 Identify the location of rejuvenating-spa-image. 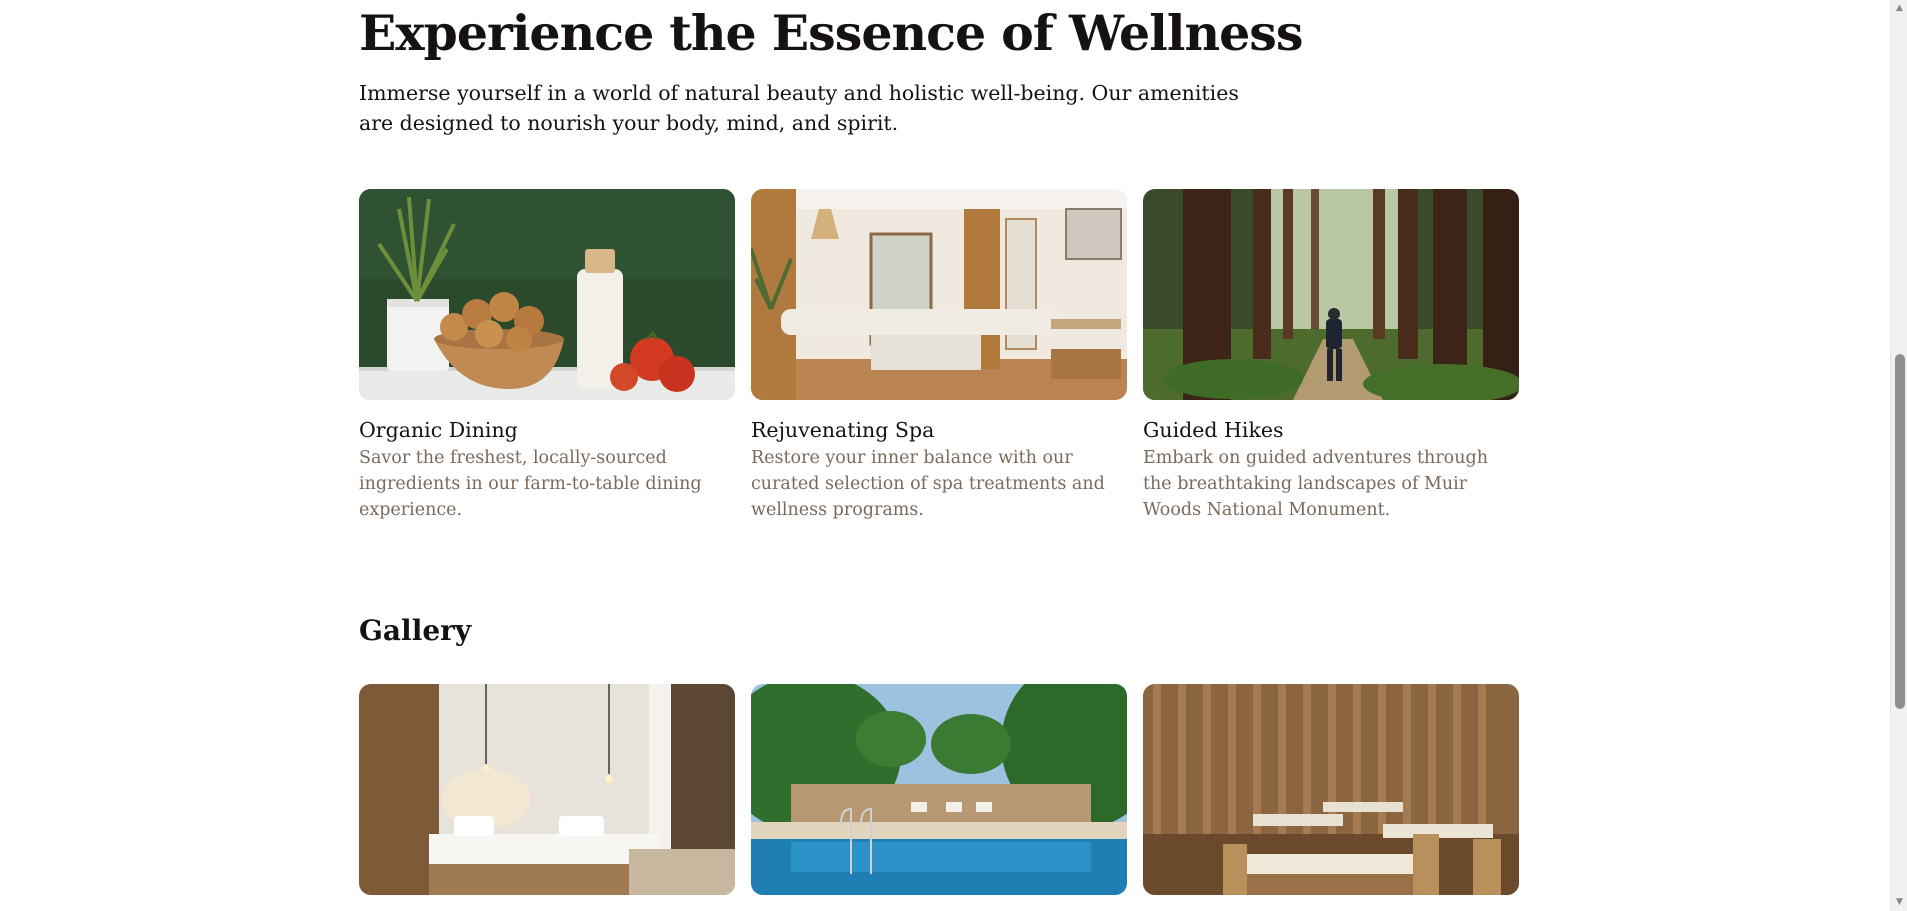
(939, 294).